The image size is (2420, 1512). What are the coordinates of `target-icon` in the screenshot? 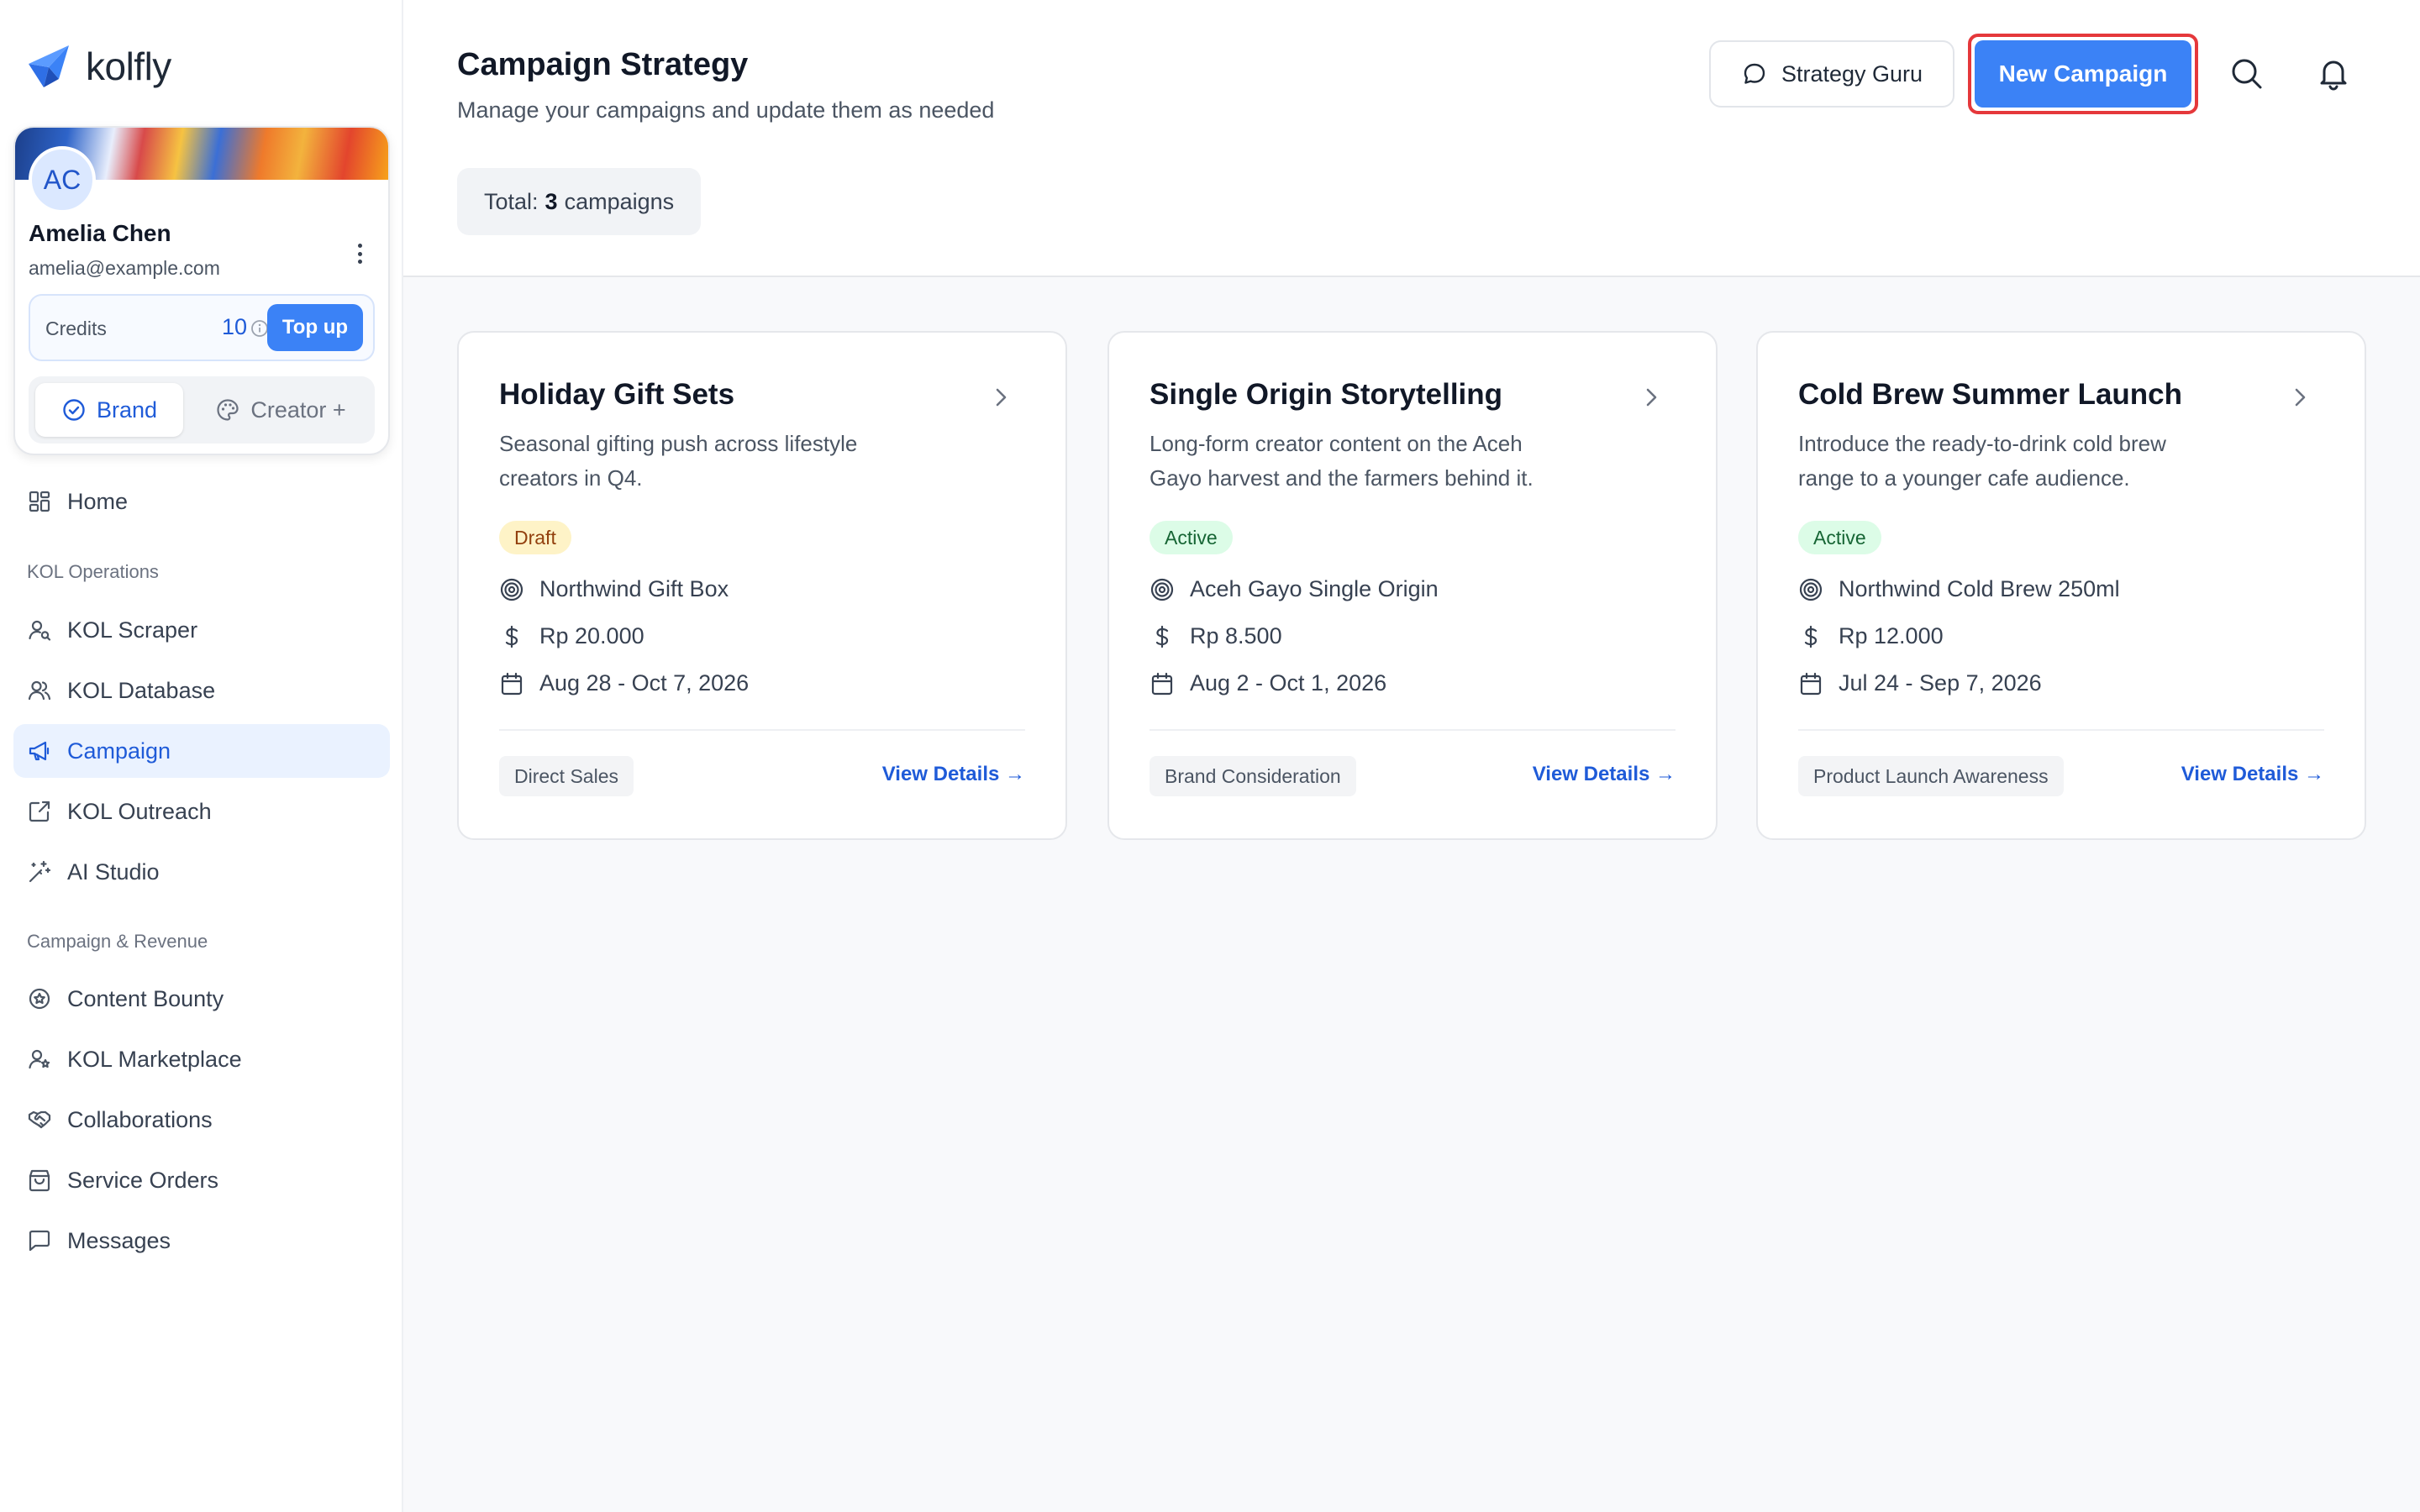 It's located at (1162, 589).